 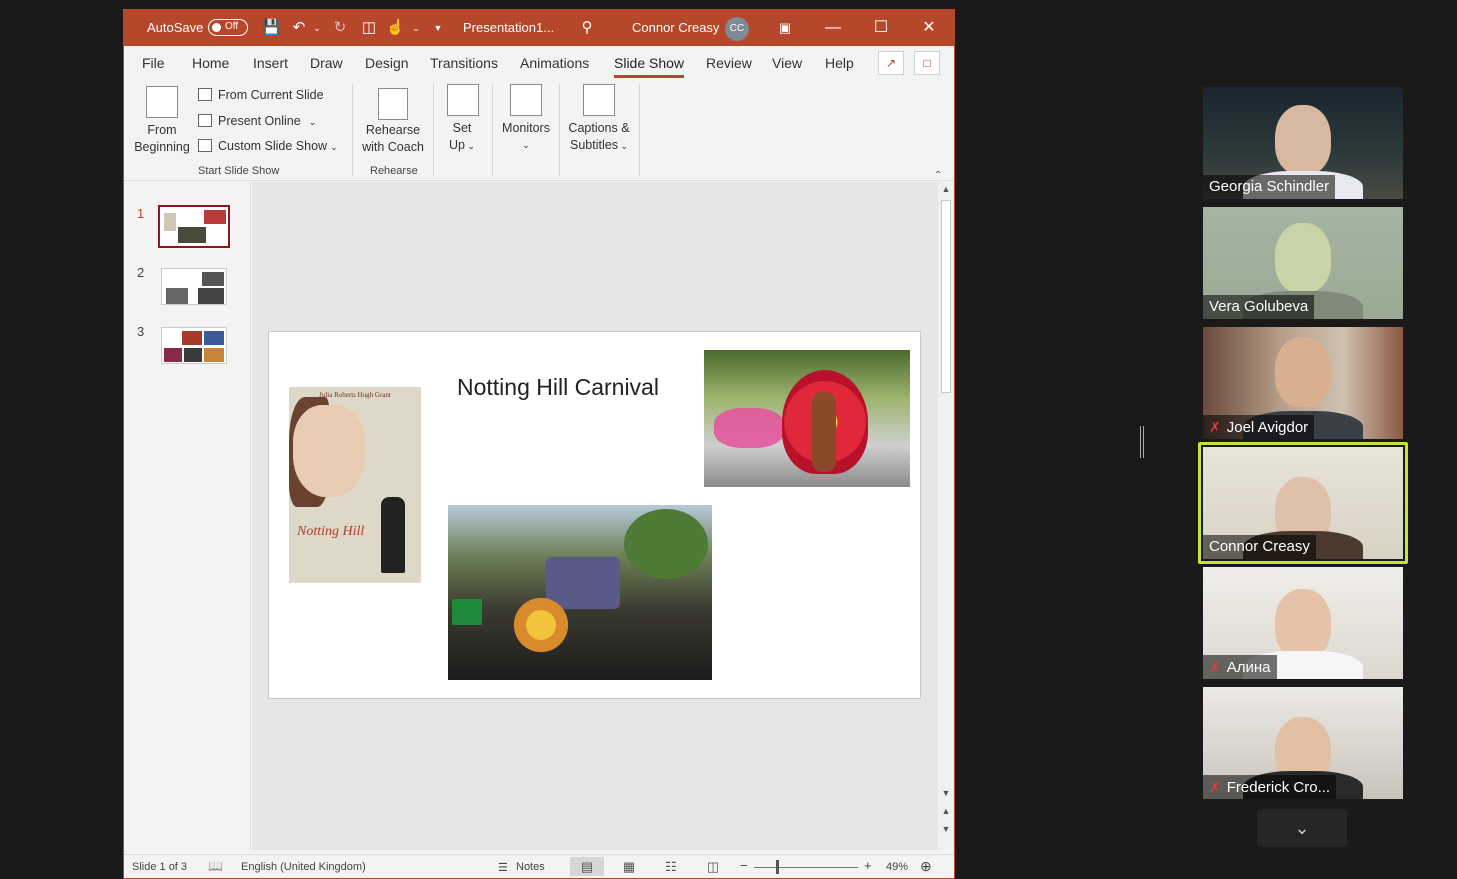 What do you see at coordinates (1259, 307) in the screenshot?
I see `participant-name: Vera Golubeva` at bounding box center [1259, 307].